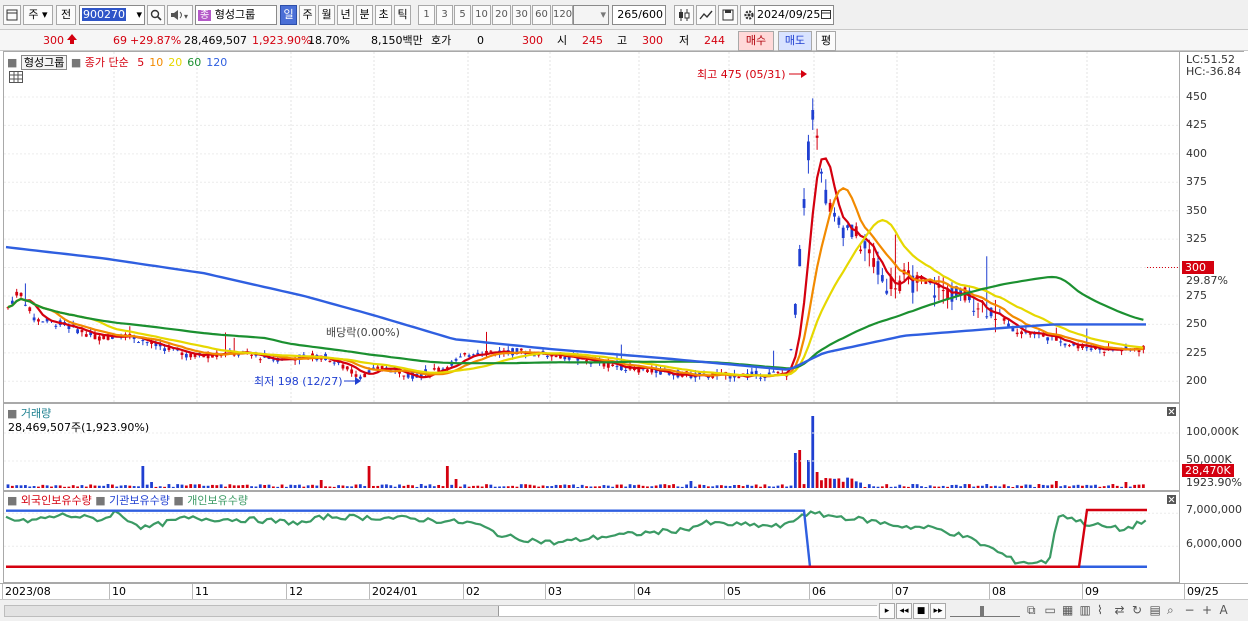 Image resolution: width=1248 pixels, height=621 pixels. Describe the element at coordinates (684, 15) in the screenshot. I see `candle-type-icon` at that location.